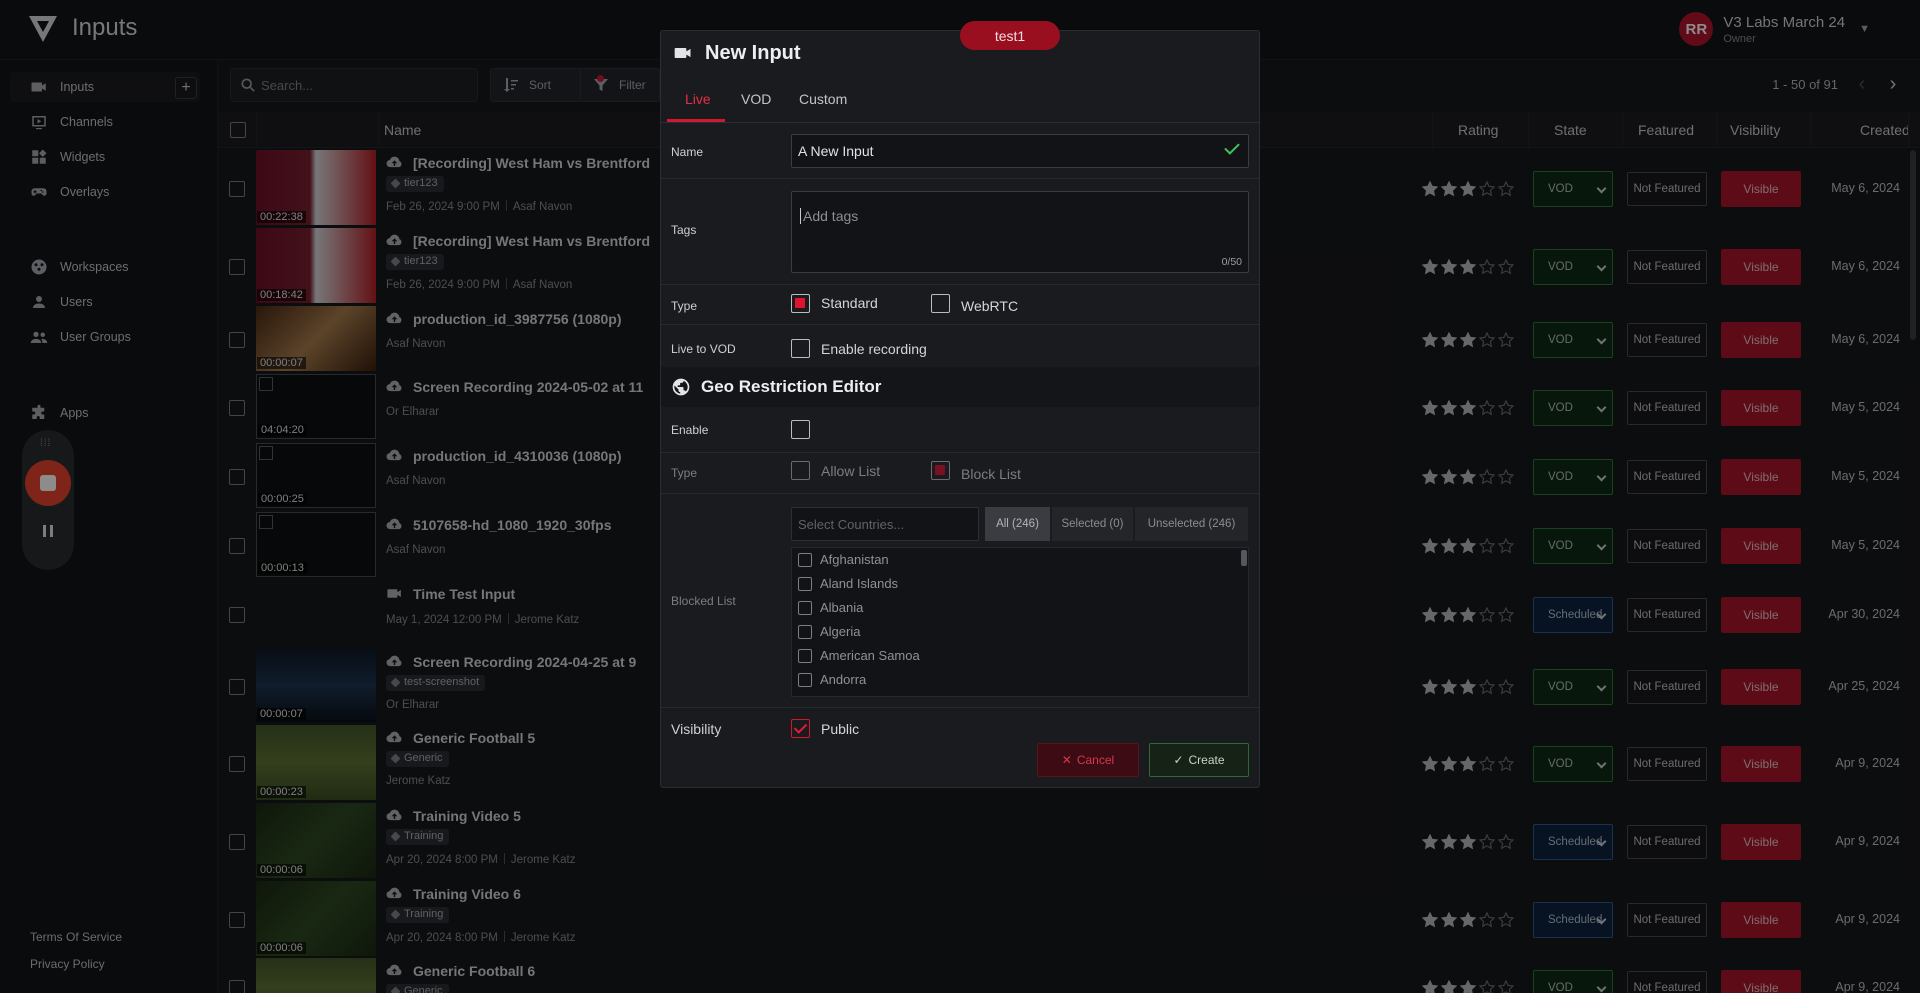 The width and height of the screenshot is (1920, 993). I want to click on visibility-label: Visibility, so click(696, 729).